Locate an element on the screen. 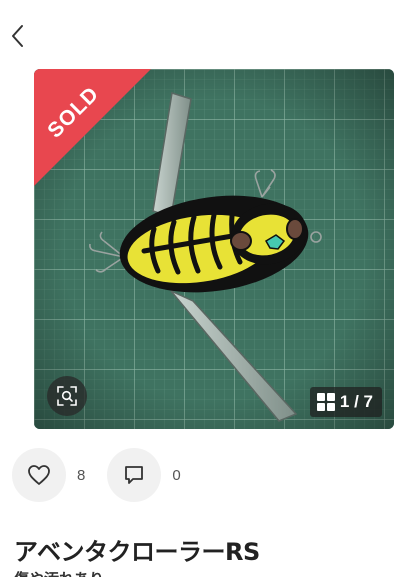 The image size is (400, 577). back-button is located at coordinates (18, 36).